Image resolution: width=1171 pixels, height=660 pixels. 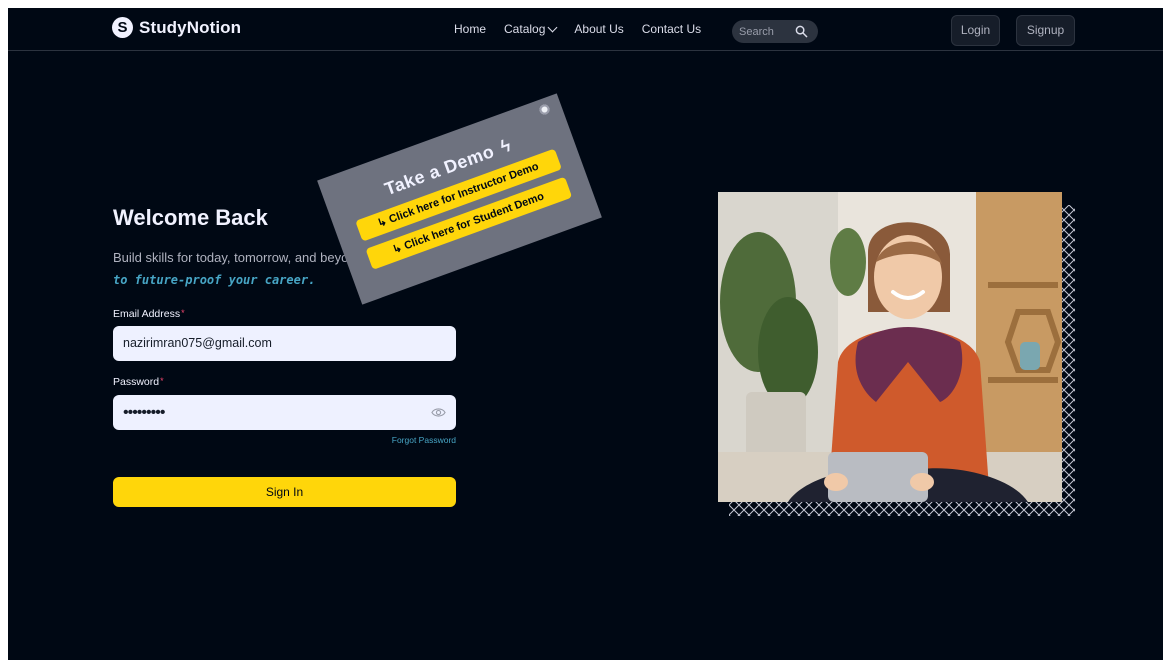 I want to click on password-label: Password*, so click(x=138, y=382).